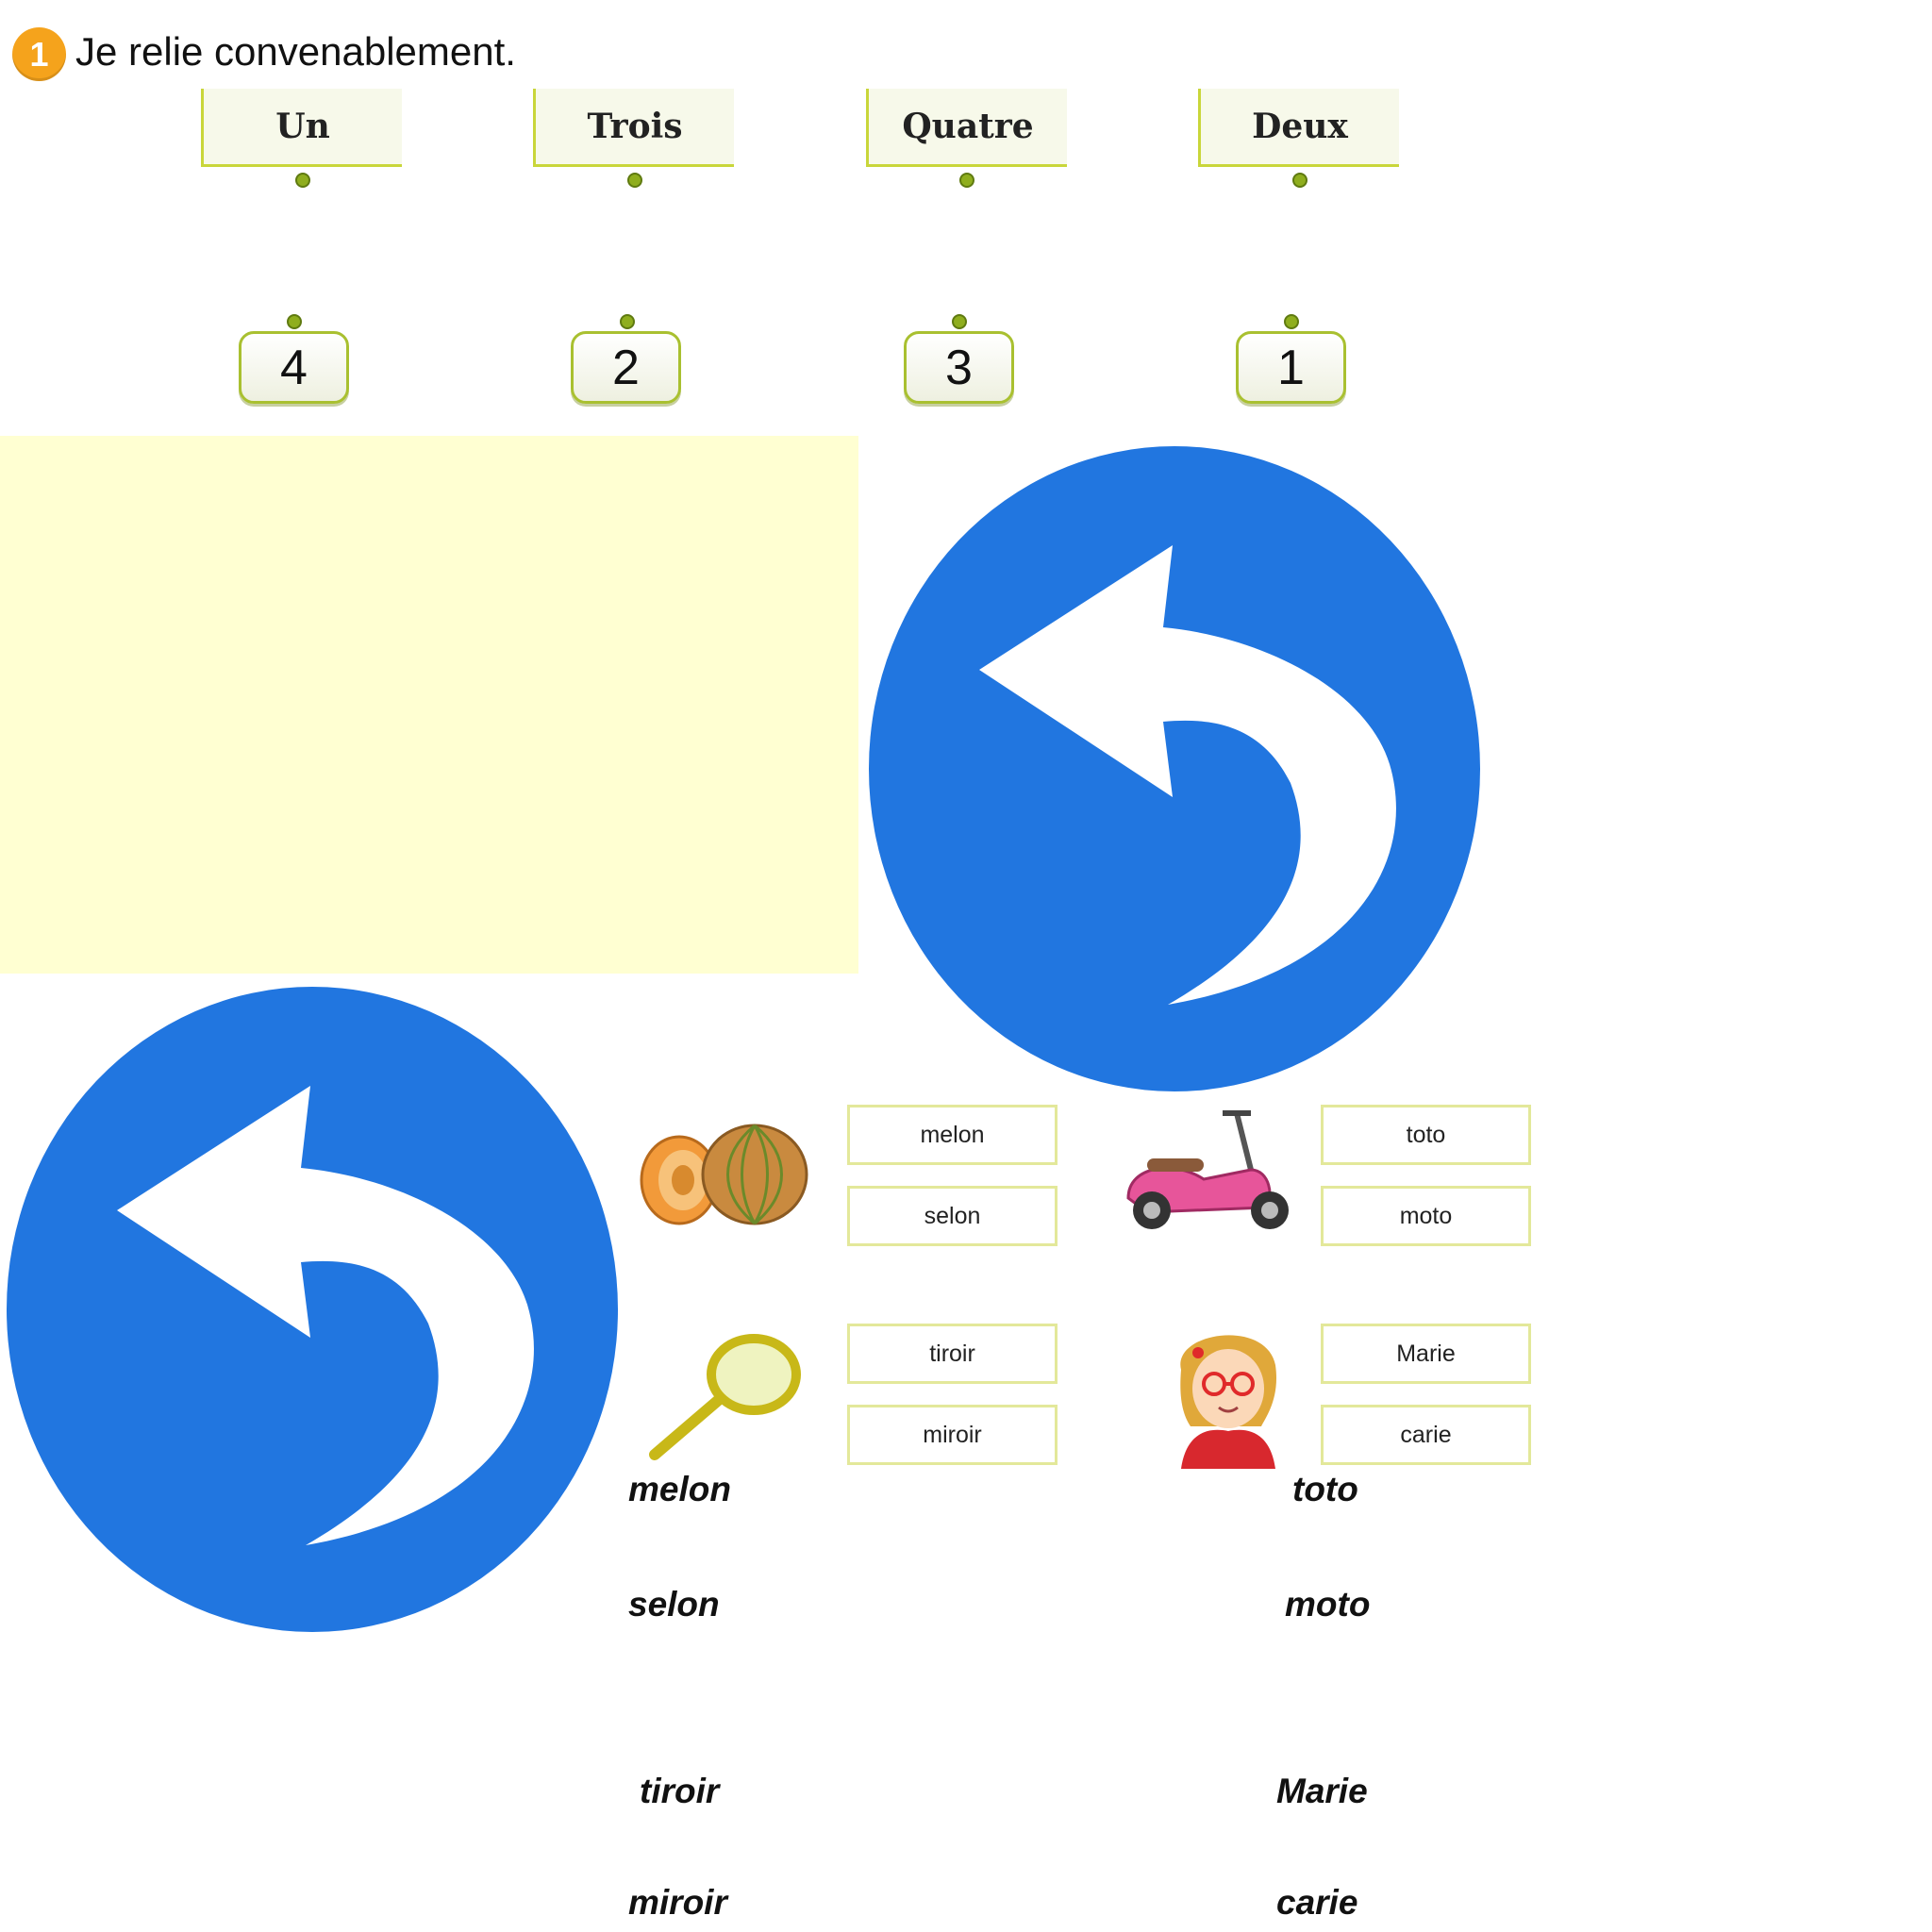  I want to click on instruction-text: Je relie convenablement., so click(295, 52).